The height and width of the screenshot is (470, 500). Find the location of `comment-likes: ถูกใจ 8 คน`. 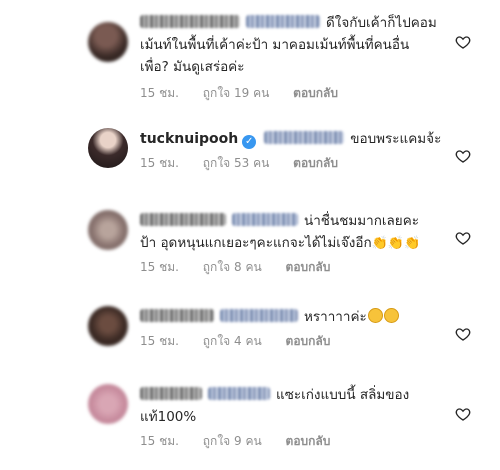

comment-likes: ถูกใจ 8 คน is located at coordinates (232, 267).